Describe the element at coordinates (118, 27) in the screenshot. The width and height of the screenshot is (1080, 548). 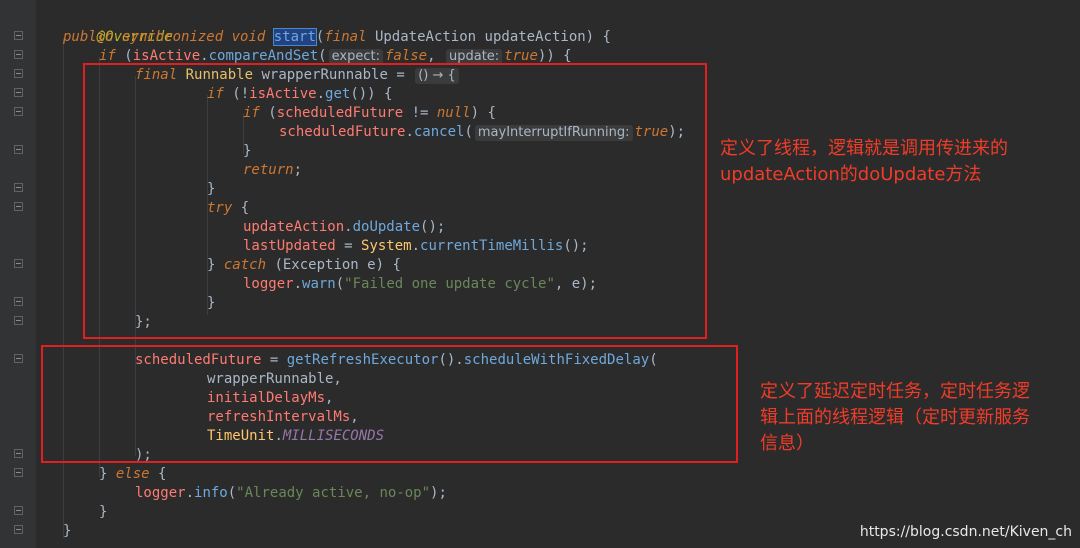
I see `code-line: @Override` at that location.